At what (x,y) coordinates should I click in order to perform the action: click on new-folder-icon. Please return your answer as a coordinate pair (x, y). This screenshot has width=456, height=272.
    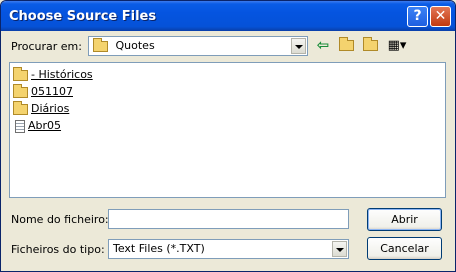
    Looking at the image, I should click on (370, 44).